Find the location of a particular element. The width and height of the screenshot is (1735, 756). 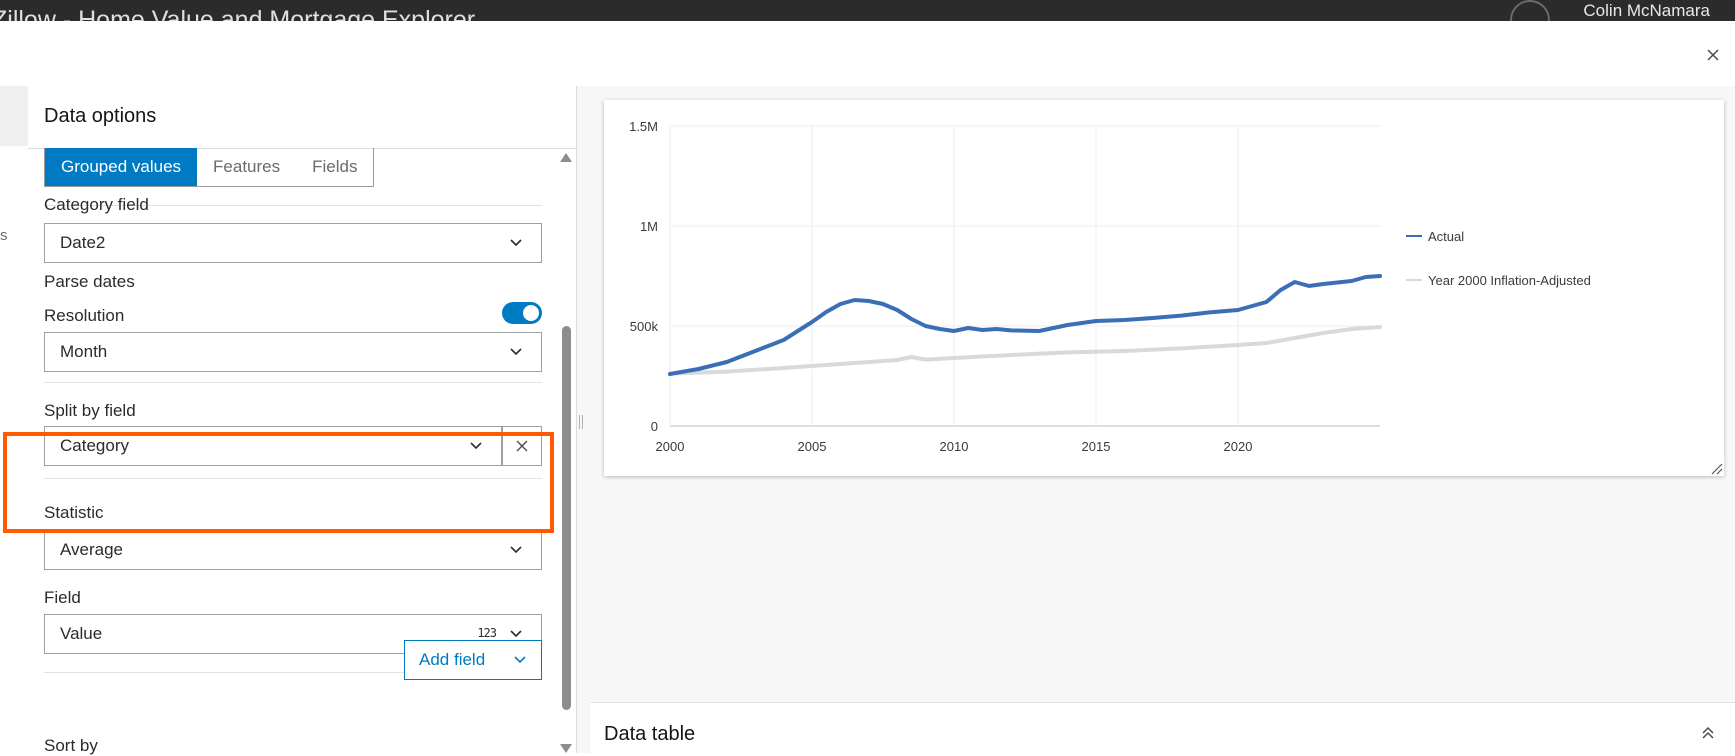

resolution-select: Month is located at coordinates (293, 352).